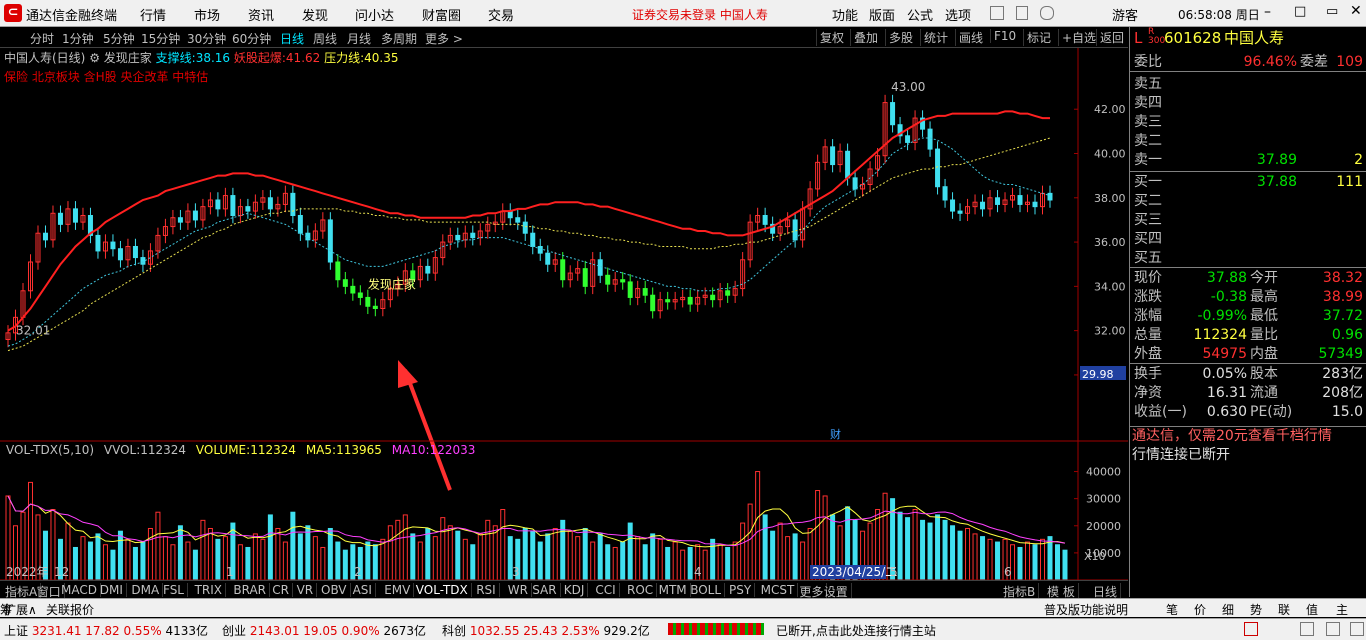  I want to click on bid-row: 买五, so click(1248, 258).